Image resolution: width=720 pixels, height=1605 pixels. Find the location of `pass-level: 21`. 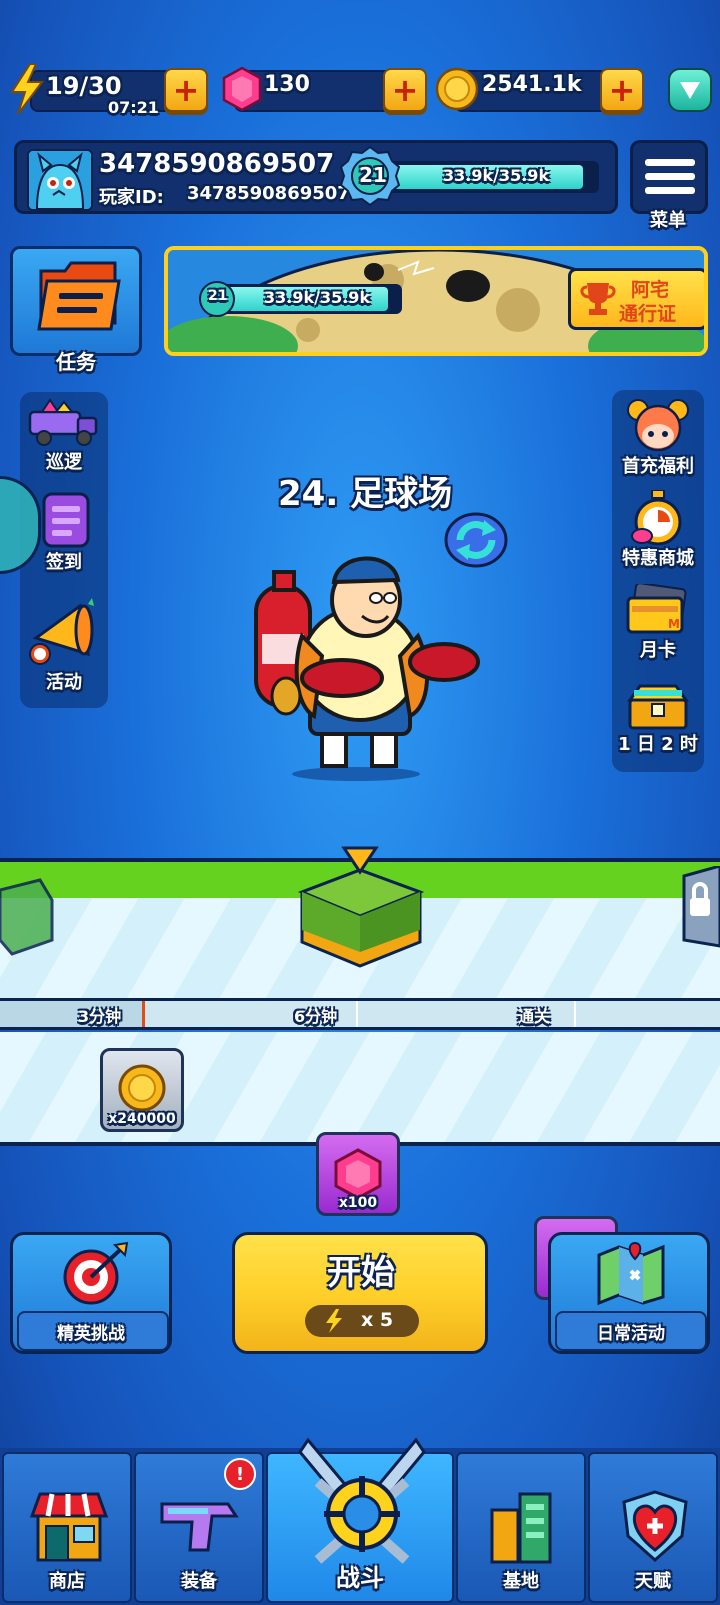

pass-level: 21 is located at coordinates (218, 296).